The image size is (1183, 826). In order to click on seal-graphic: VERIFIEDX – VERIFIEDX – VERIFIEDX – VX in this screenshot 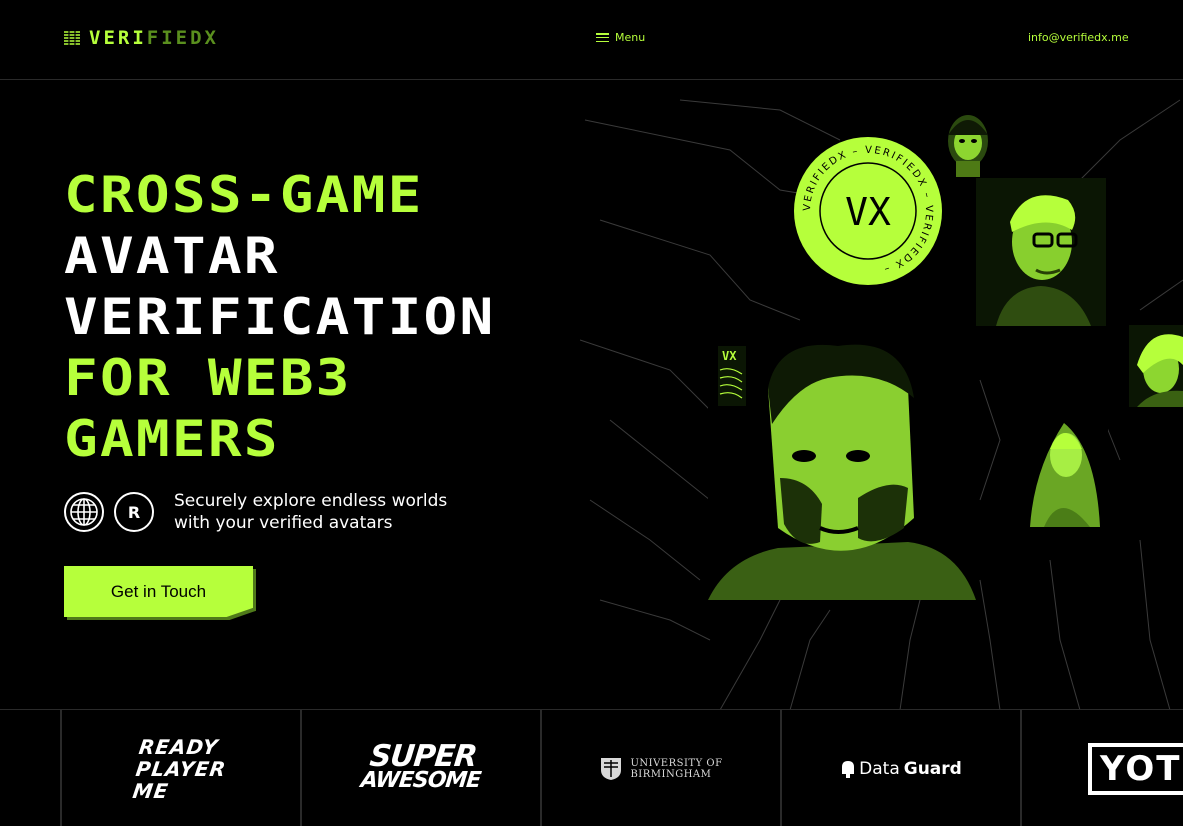, I will do `click(867, 210)`.